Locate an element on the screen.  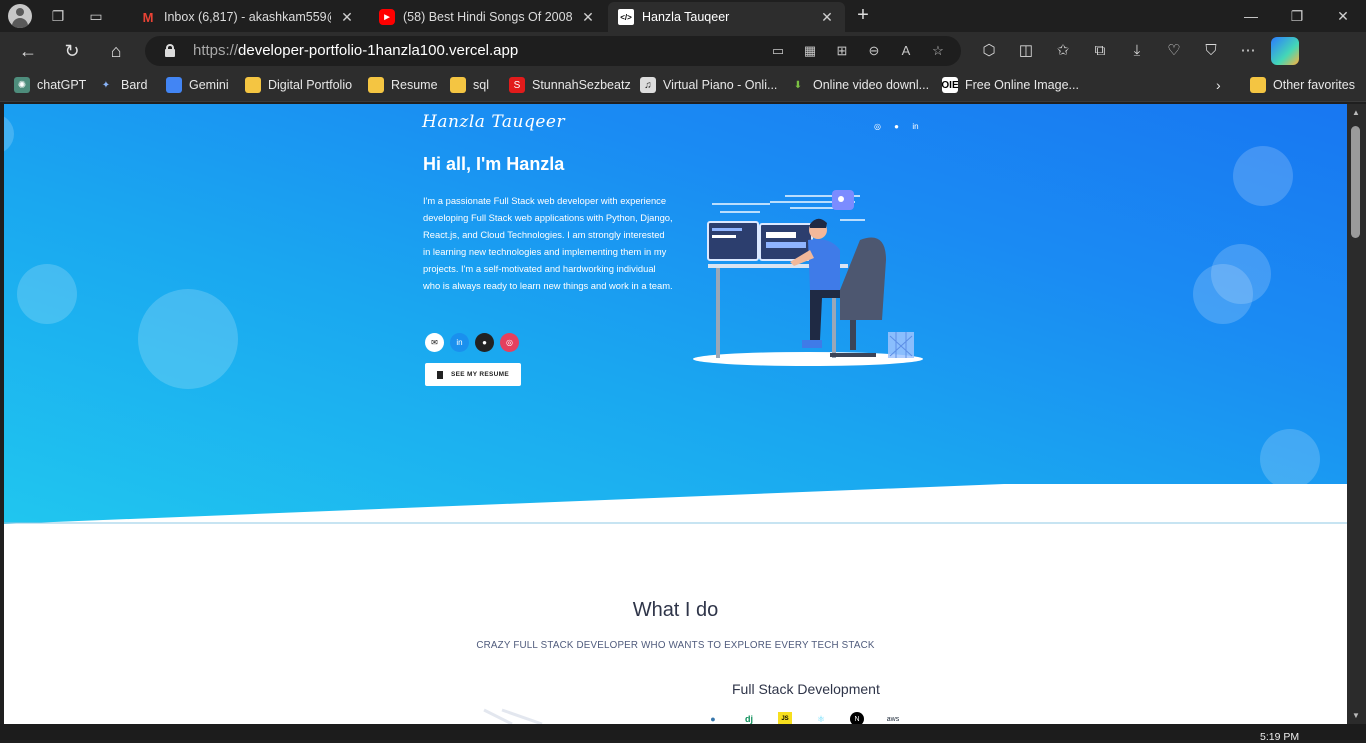
react-icon: ⚛ is located at coordinates (821, 718).